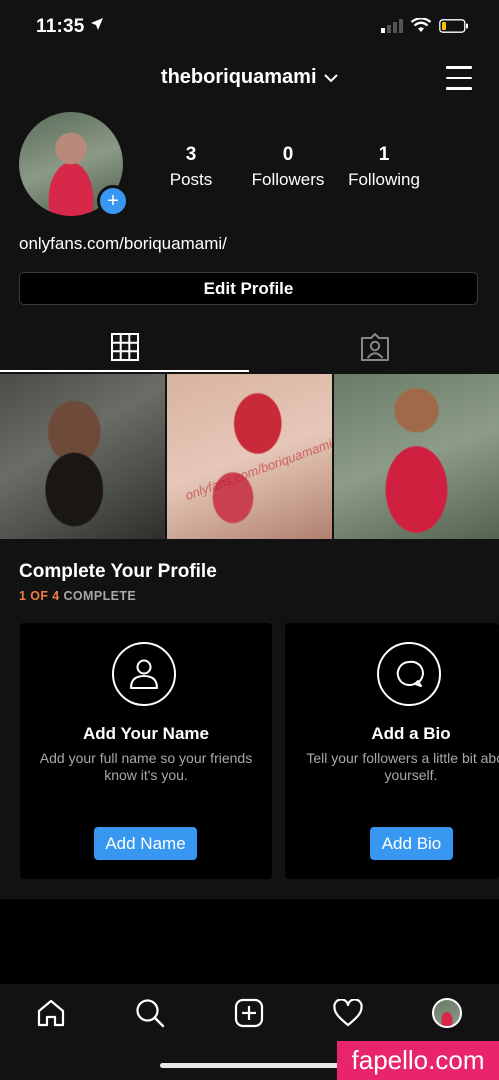 The width and height of the screenshot is (499, 1080). What do you see at coordinates (191, 154) in the screenshot?
I see `posts-count: 3` at bounding box center [191, 154].